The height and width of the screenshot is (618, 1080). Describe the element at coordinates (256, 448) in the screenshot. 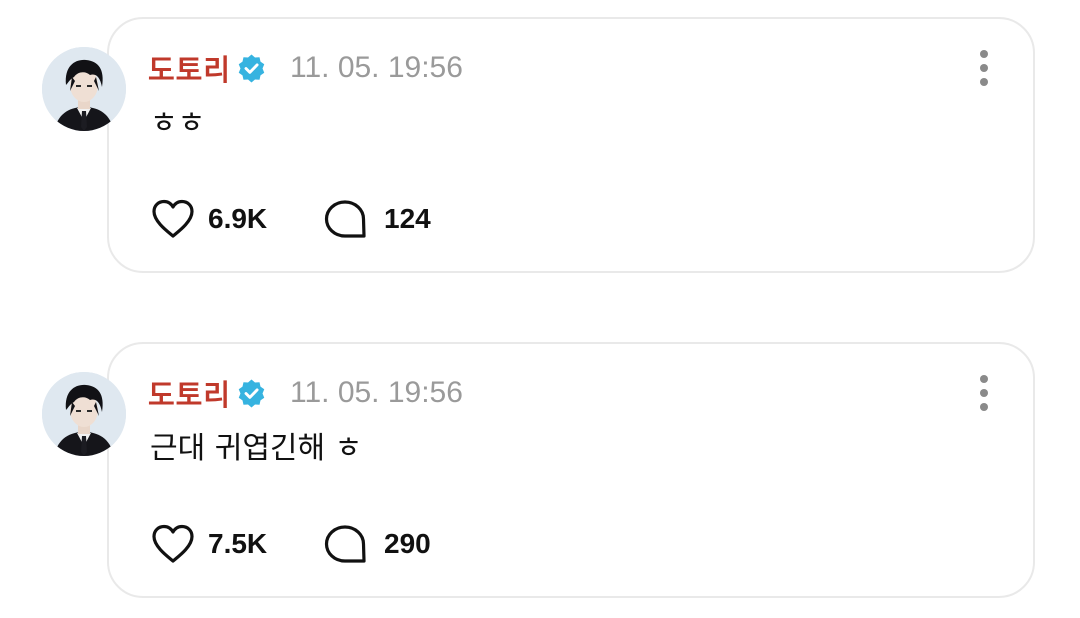

I see `post-text: 근대 귀엽긴해 ㅎ` at that location.